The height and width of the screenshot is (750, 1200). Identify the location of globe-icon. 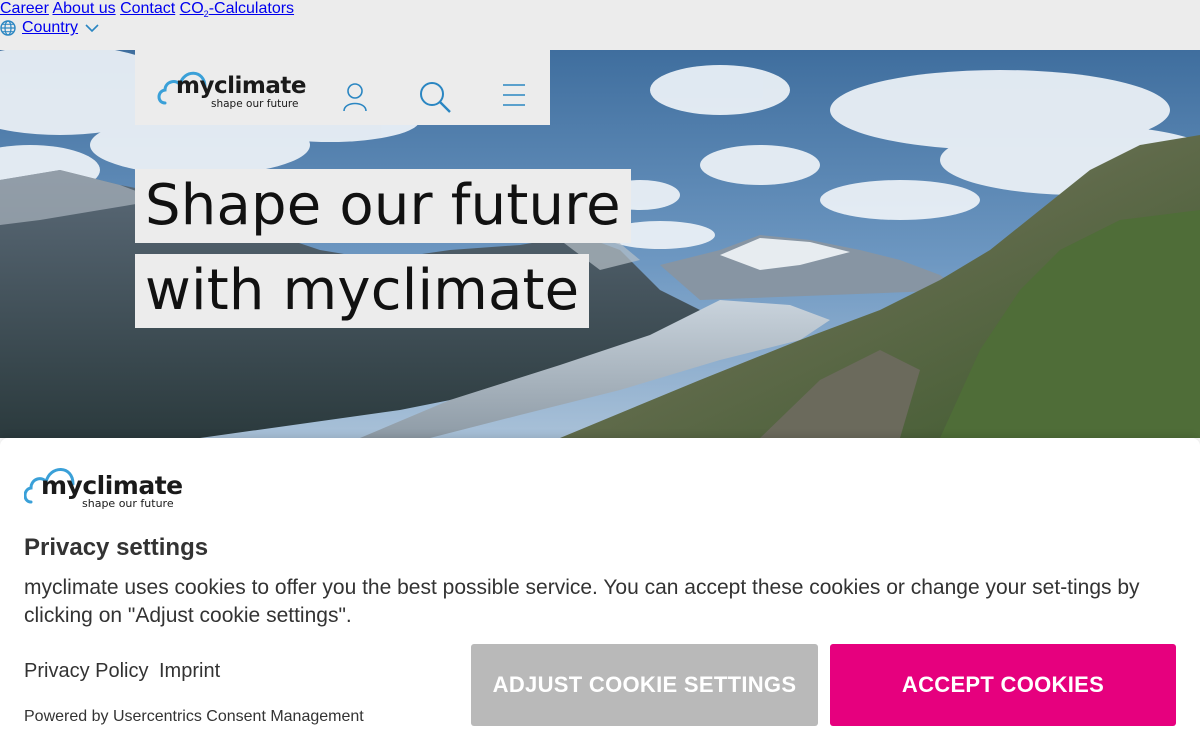
(8, 28).